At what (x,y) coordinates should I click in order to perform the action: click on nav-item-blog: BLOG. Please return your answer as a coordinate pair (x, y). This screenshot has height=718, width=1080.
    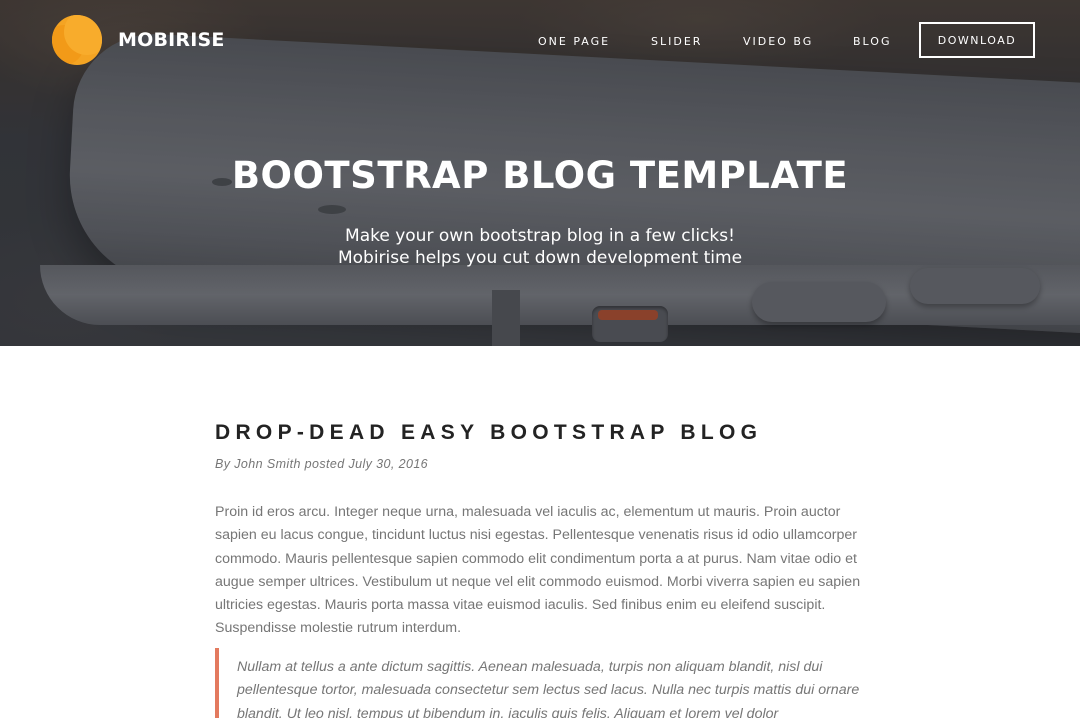
    Looking at the image, I should click on (872, 41).